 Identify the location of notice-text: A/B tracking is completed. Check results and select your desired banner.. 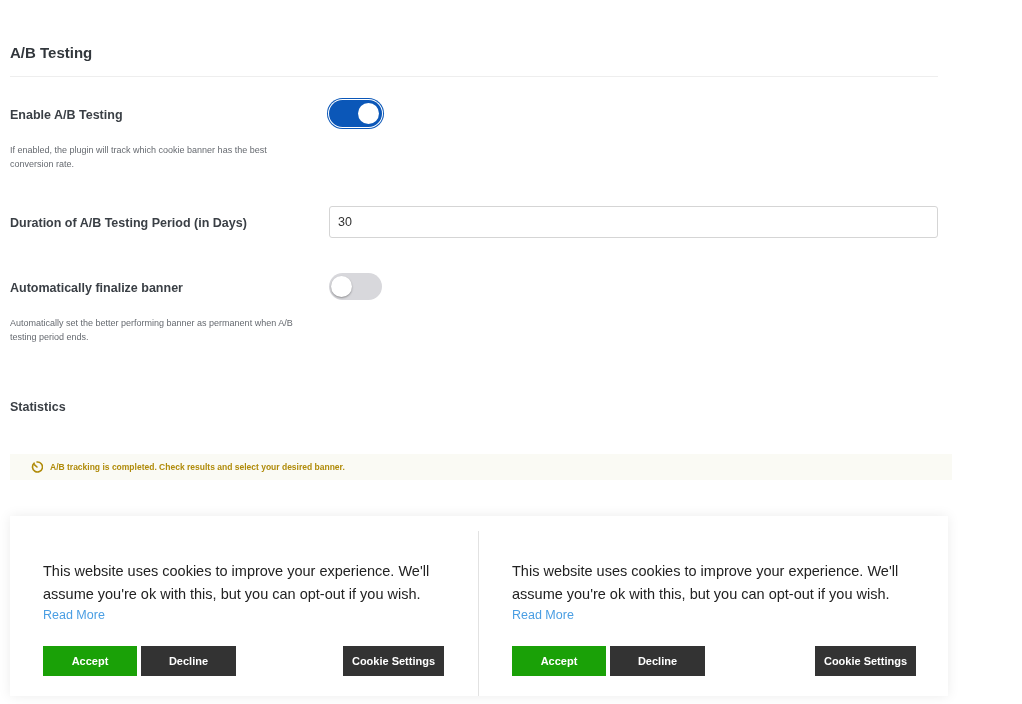
(197, 467).